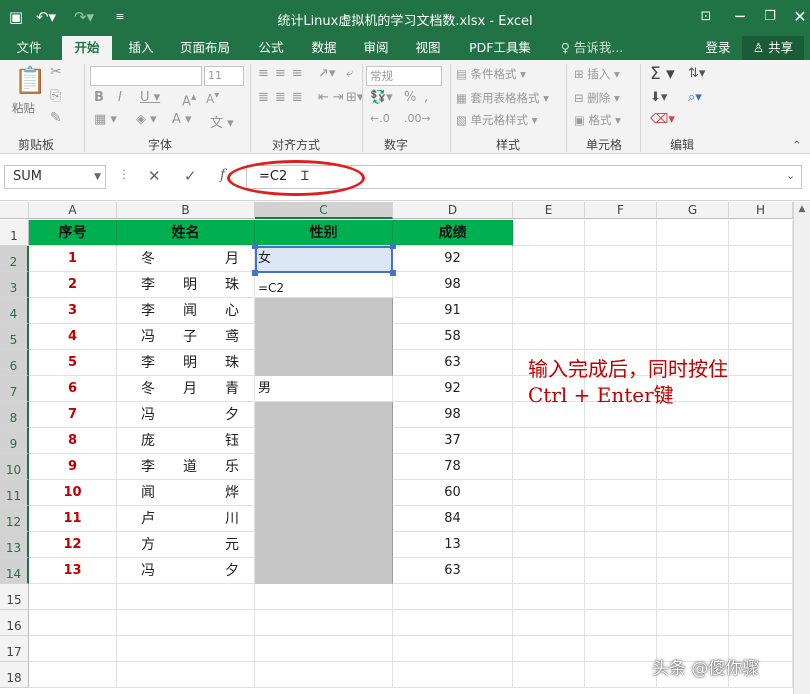  What do you see at coordinates (186, 545) in the screenshot?
I see `cell-name: 方元` at bounding box center [186, 545].